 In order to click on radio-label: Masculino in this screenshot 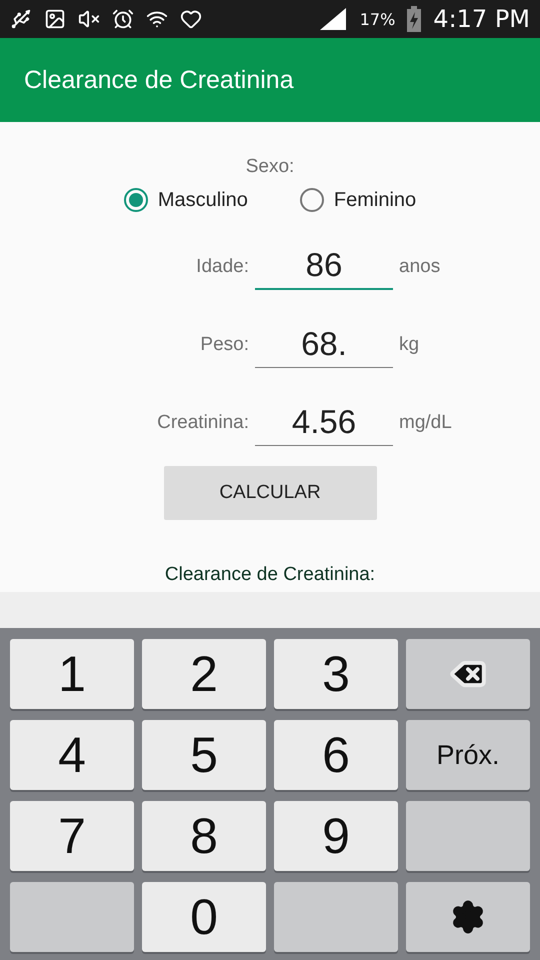, I will do `click(203, 200)`.